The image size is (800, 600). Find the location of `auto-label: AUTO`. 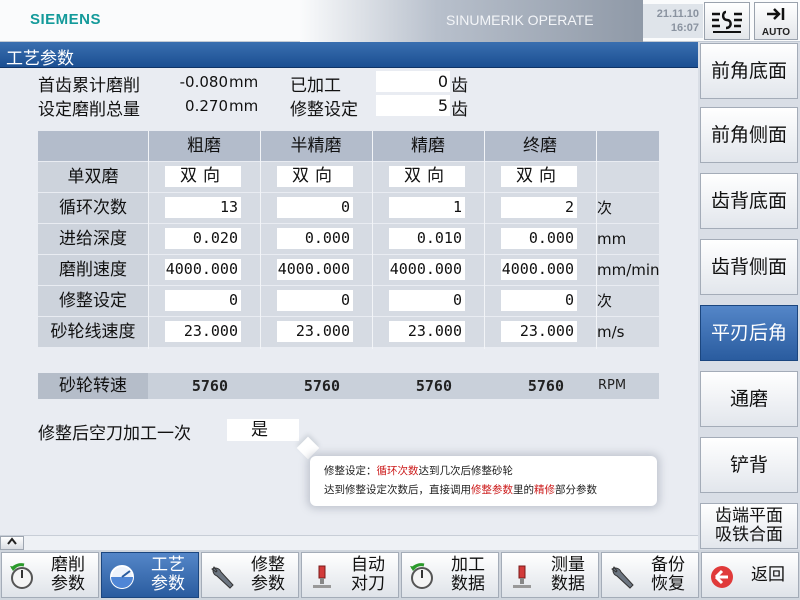

auto-label: AUTO is located at coordinates (776, 32).